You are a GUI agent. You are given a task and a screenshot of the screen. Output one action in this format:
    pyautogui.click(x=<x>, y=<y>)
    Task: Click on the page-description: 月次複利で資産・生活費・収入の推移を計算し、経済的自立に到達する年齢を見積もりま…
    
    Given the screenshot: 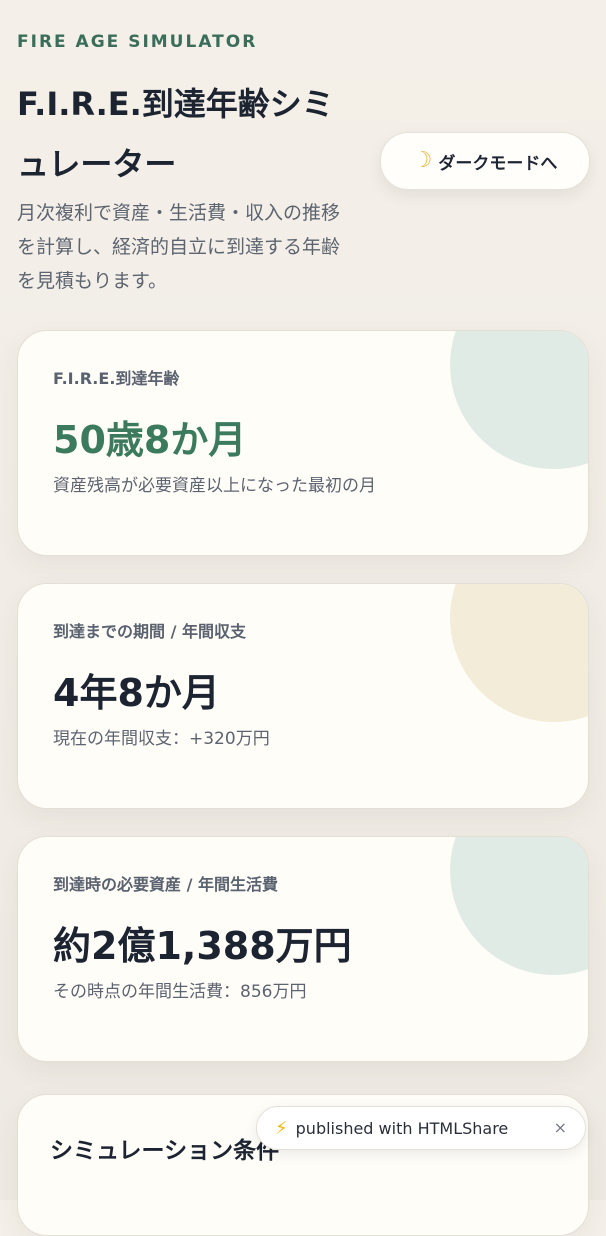 What is the action you would take?
    pyautogui.click(x=179, y=247)
    